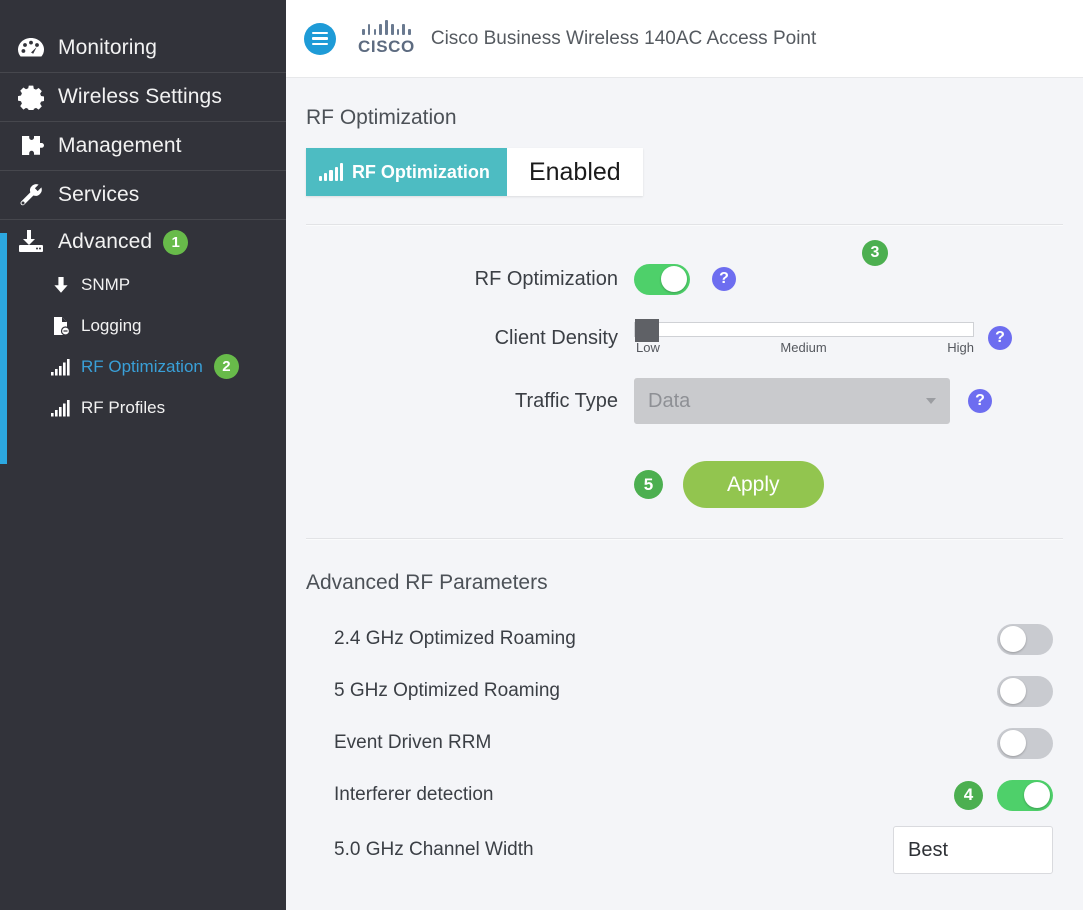 The width and height of the screenshot is (1083, 910). I want to click on step-badge-2: 2, so click(226, 366).